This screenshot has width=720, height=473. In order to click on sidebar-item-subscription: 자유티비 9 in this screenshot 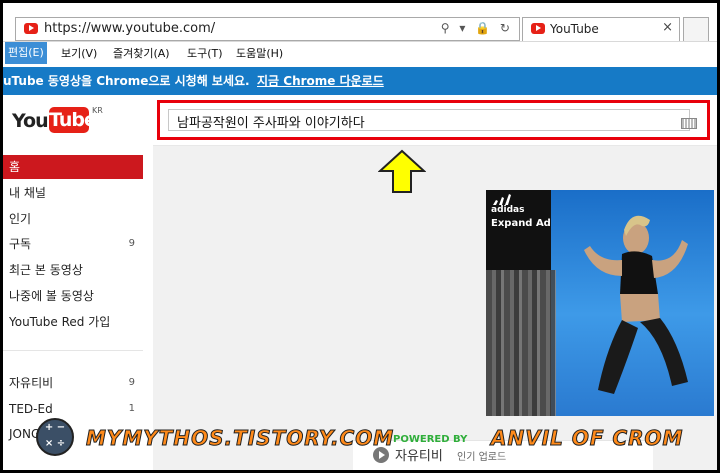, I will do `click(73, 383)`.